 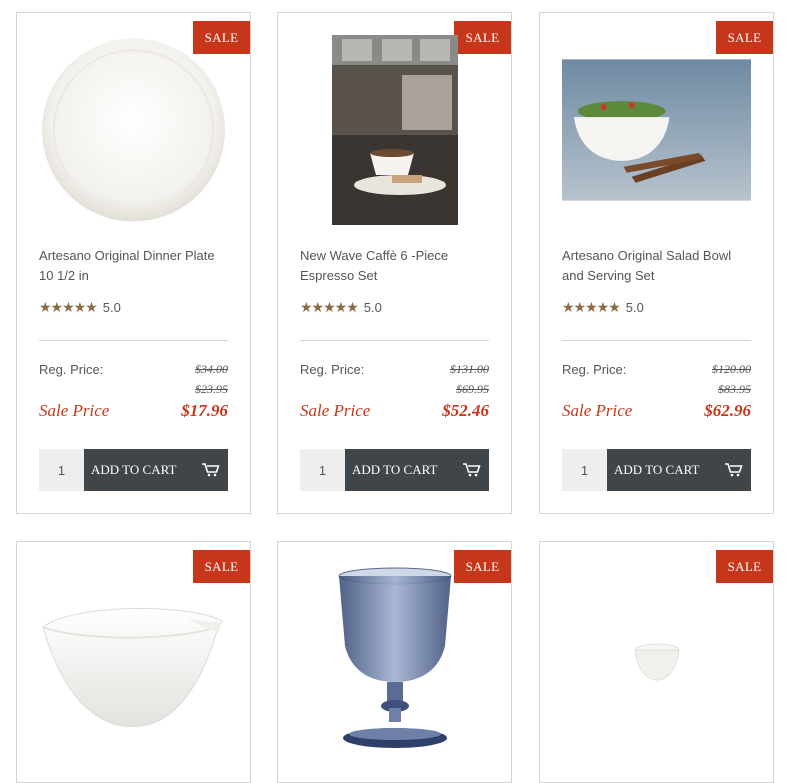 What do you see at coordinates (133, 667) in the screenshot?
I see `product-image-wave-bowl` at bounding box center [133, 667].